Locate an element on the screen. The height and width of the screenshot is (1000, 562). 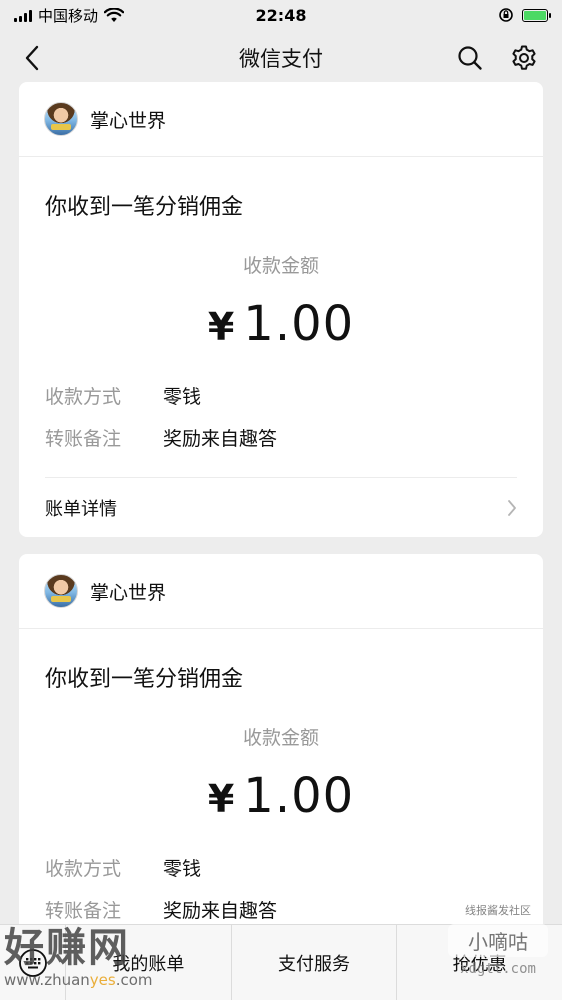
keyboard-toggle-button is located at coordinates (33, 962).